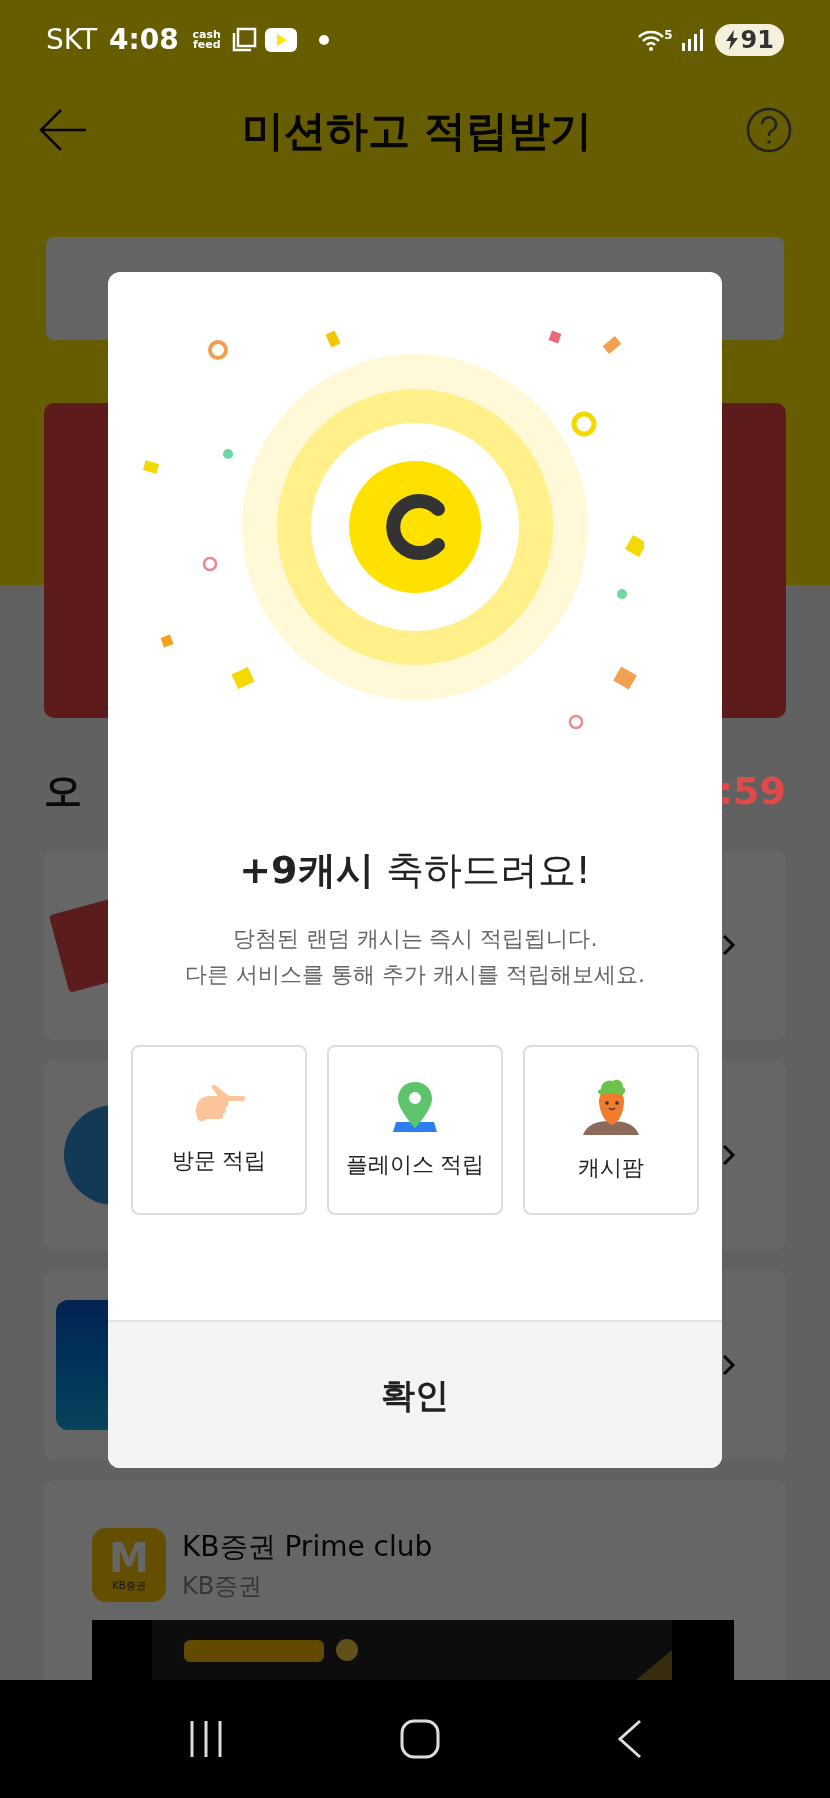 This screenshot has height=1798, width=830. Describe the element at coordinates (63, 791) in the screenshot. I see `section-title: 오` at that location.